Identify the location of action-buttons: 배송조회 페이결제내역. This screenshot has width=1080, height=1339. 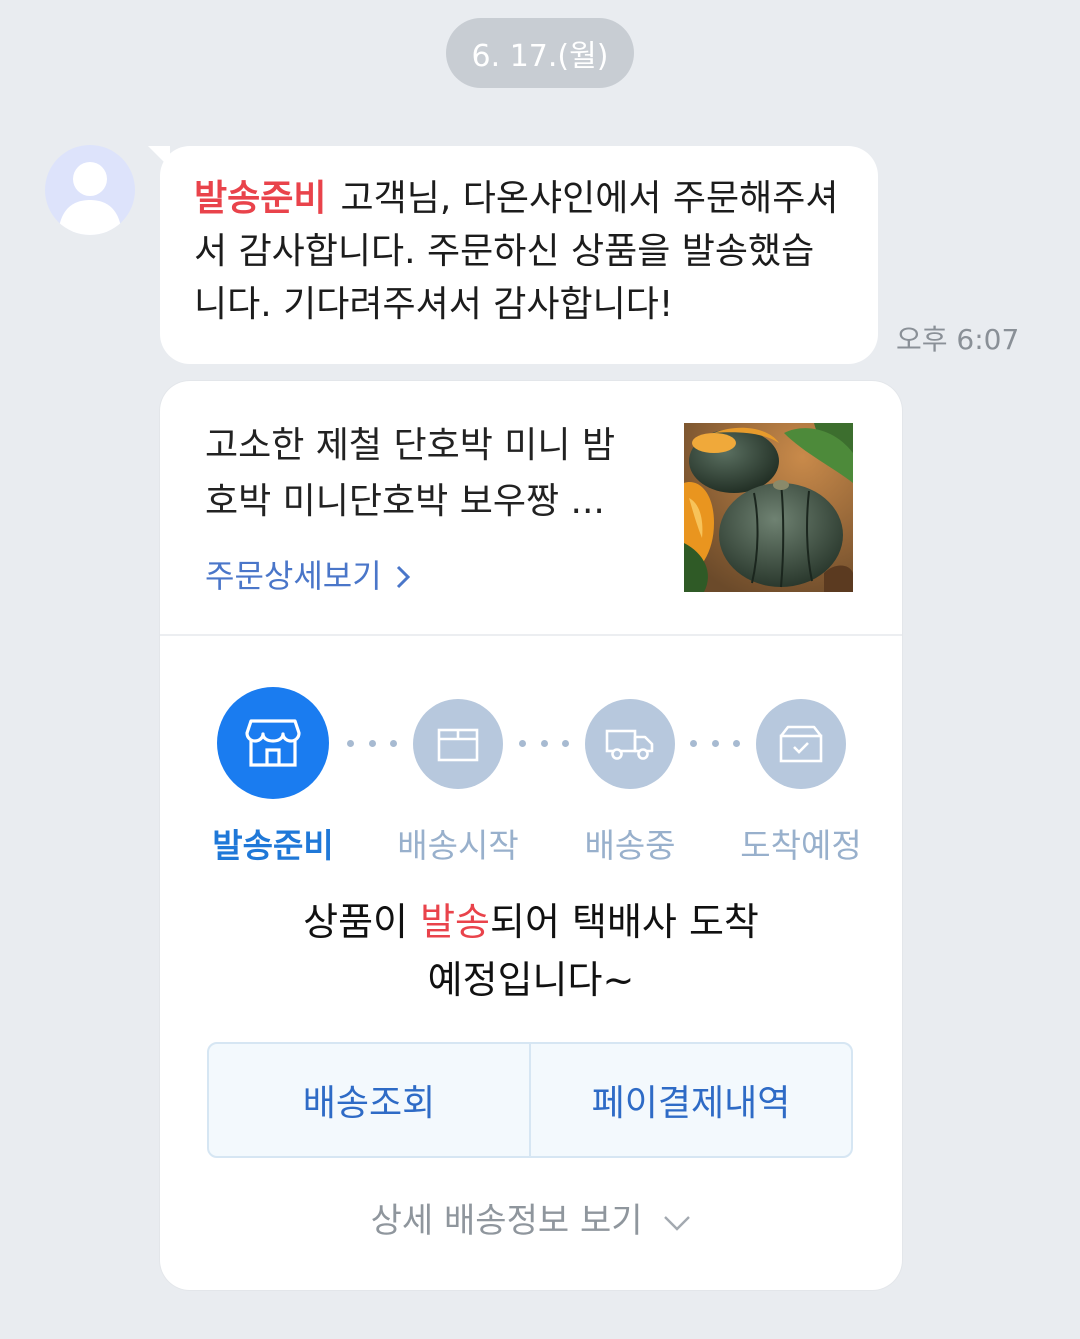
(530, 1100).